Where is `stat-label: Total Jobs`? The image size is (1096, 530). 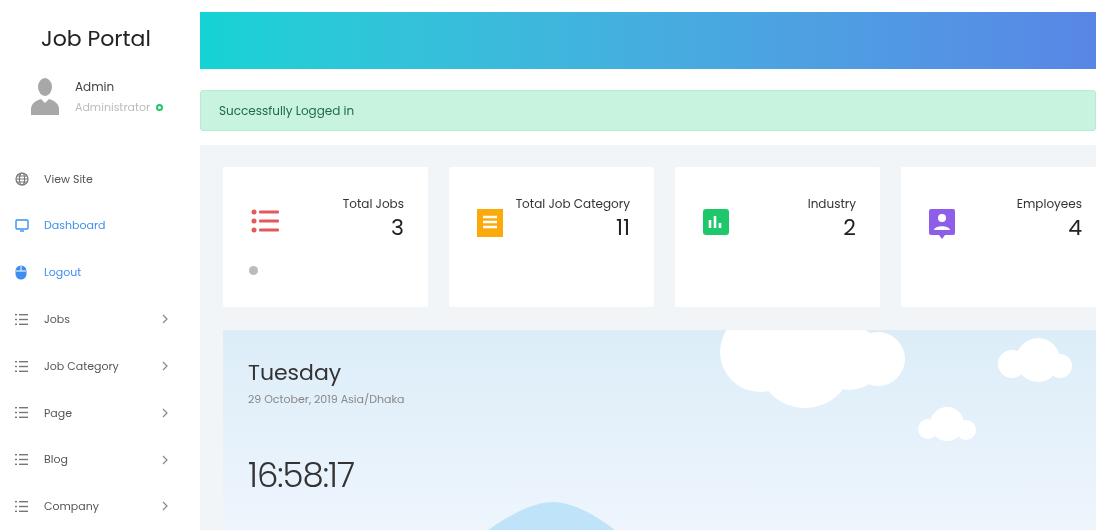
stat-label: Total Jobs is located at coordinates (373, 204).